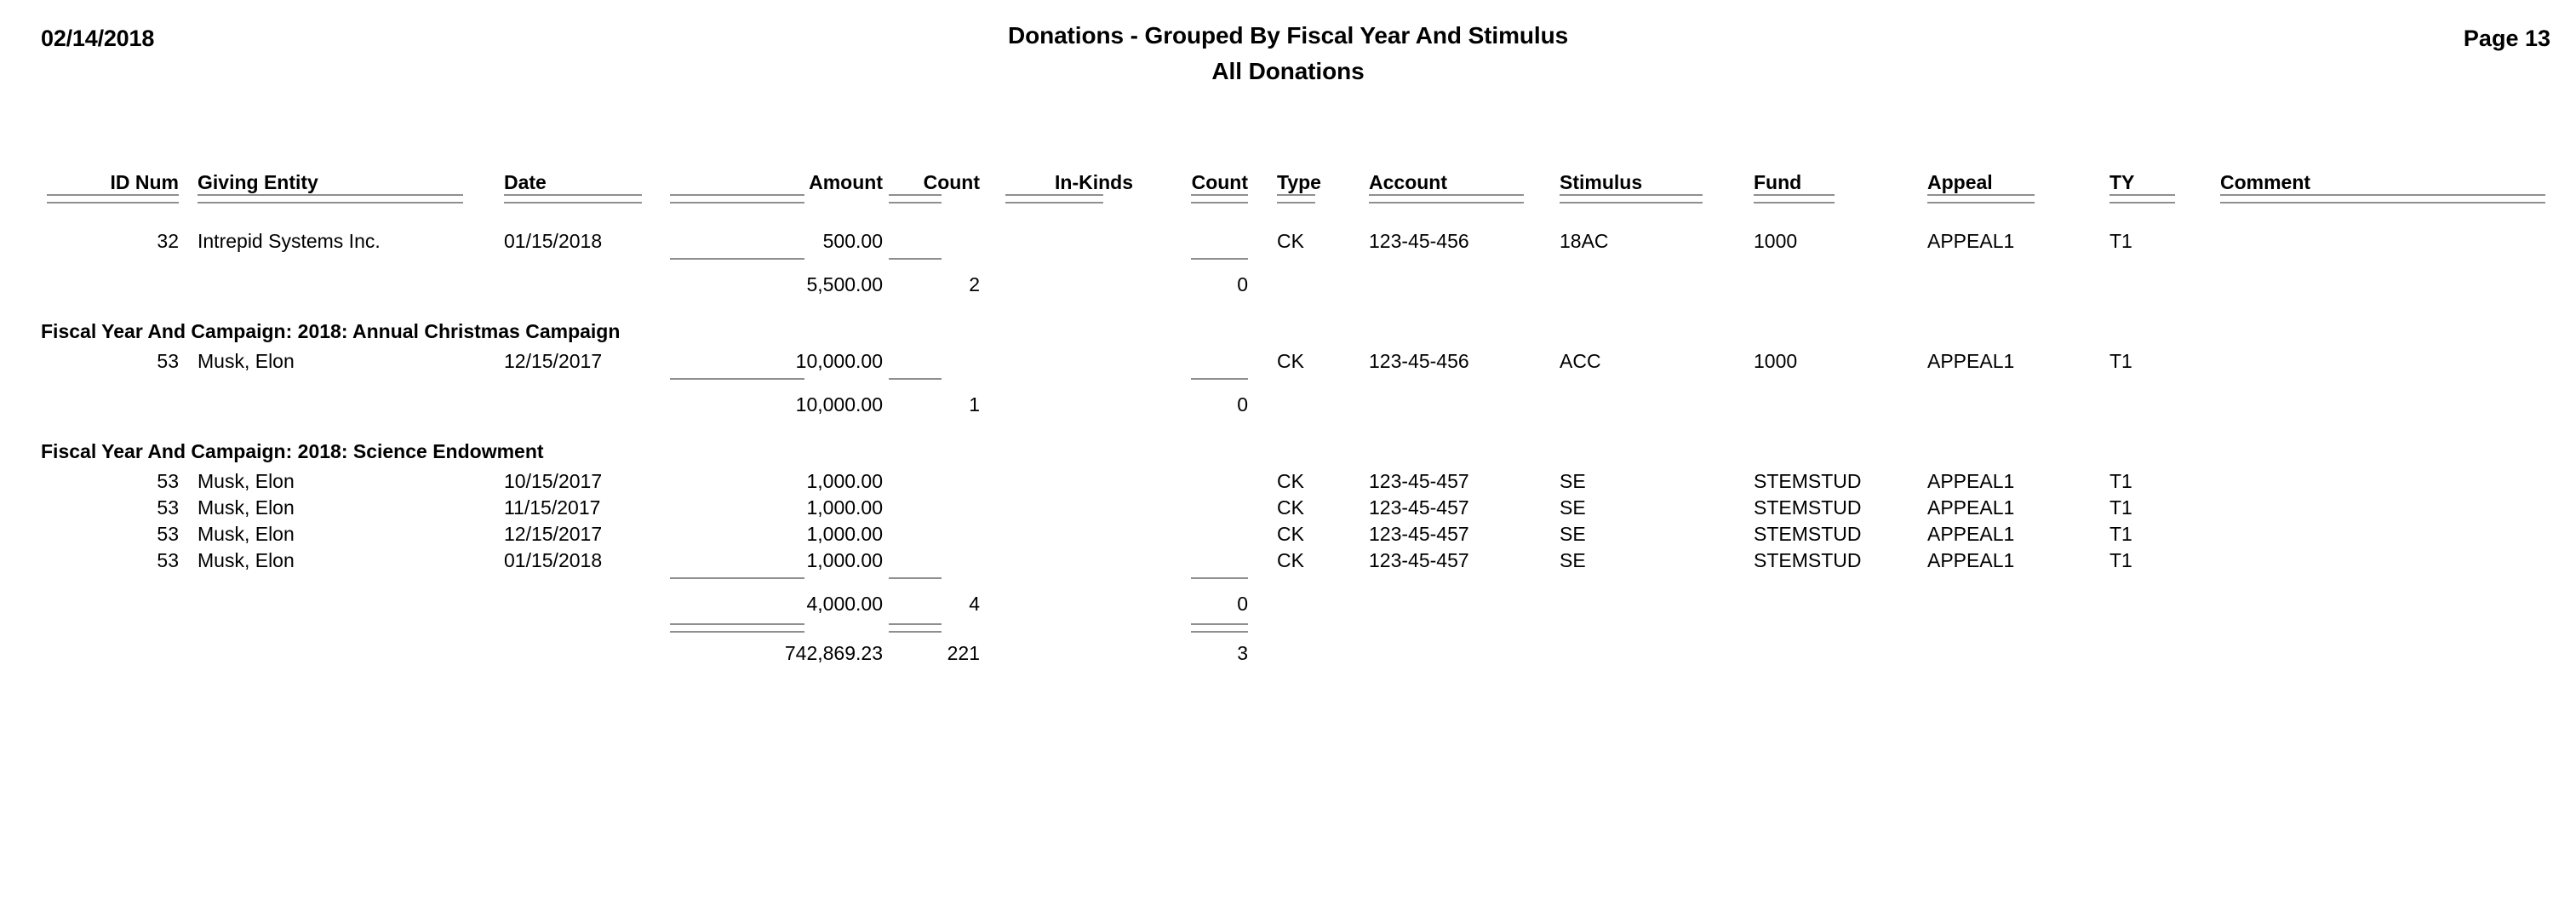 The width and height of the screenshot is (2576, 923). What do you see at coordinates (1220, 628) in the screenshot?
I see `grand-total-rule-count2` at bounding box center [1220, 628].